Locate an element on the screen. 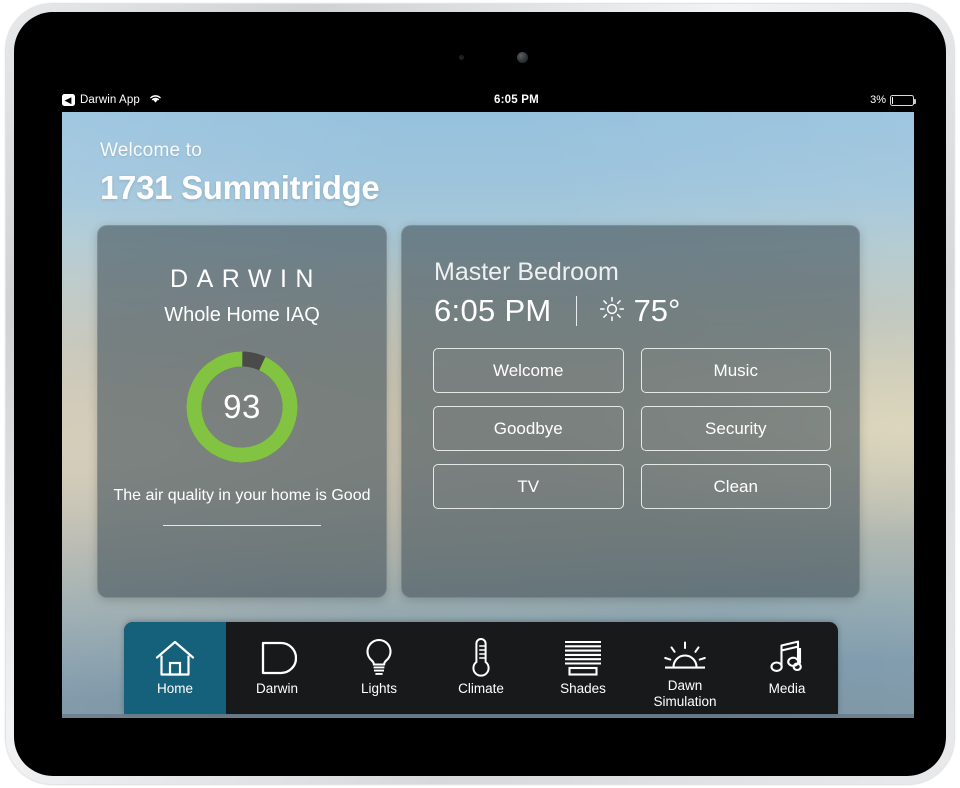 The width and height of the screenshot is (960, 788). status-bar-left: ◀ Darwin App is located at coordinates (112, 100).